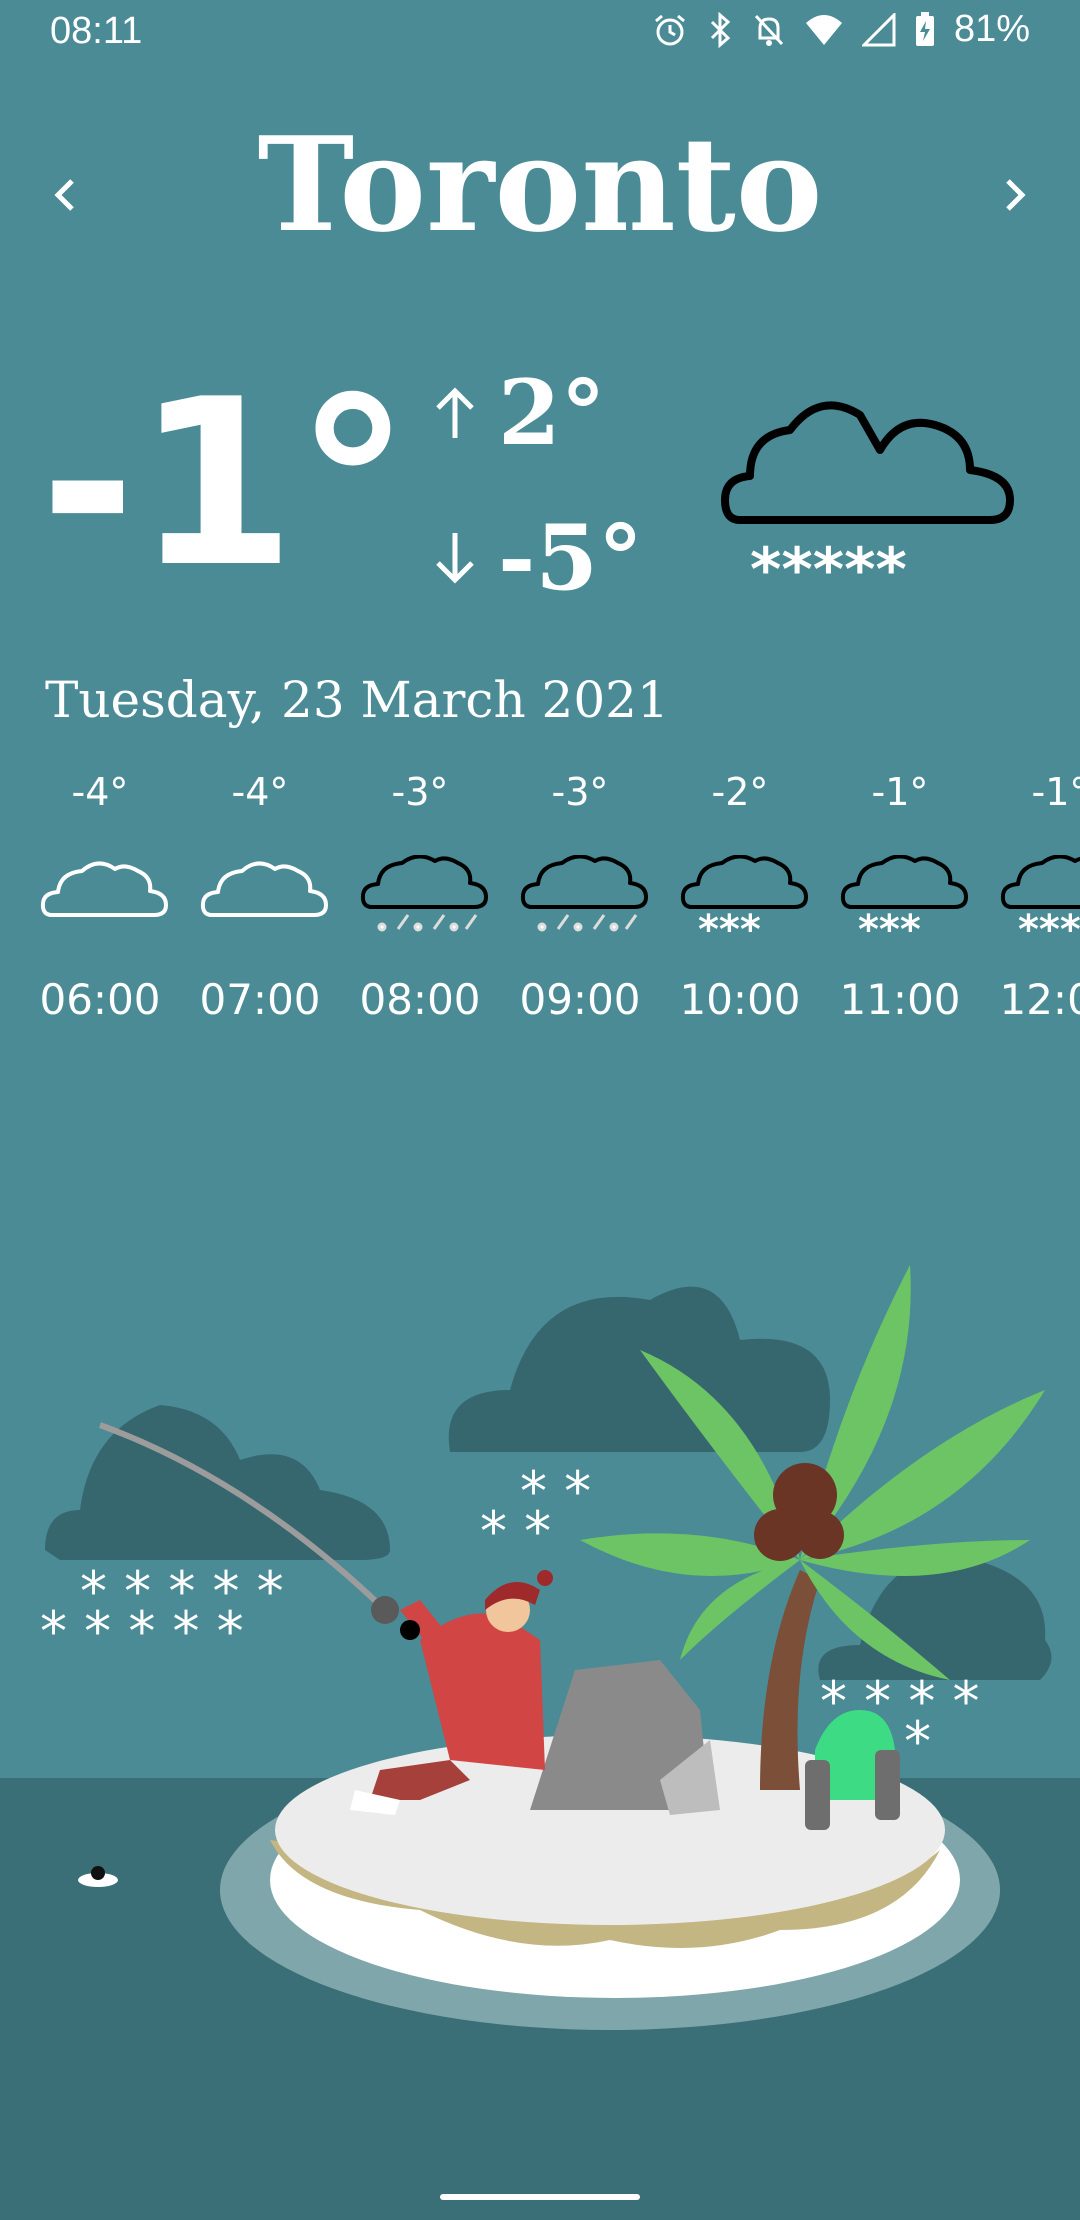  Describe the element at coordinates (669, 29) in the screenshot. I see `alarm-icon` at that location.